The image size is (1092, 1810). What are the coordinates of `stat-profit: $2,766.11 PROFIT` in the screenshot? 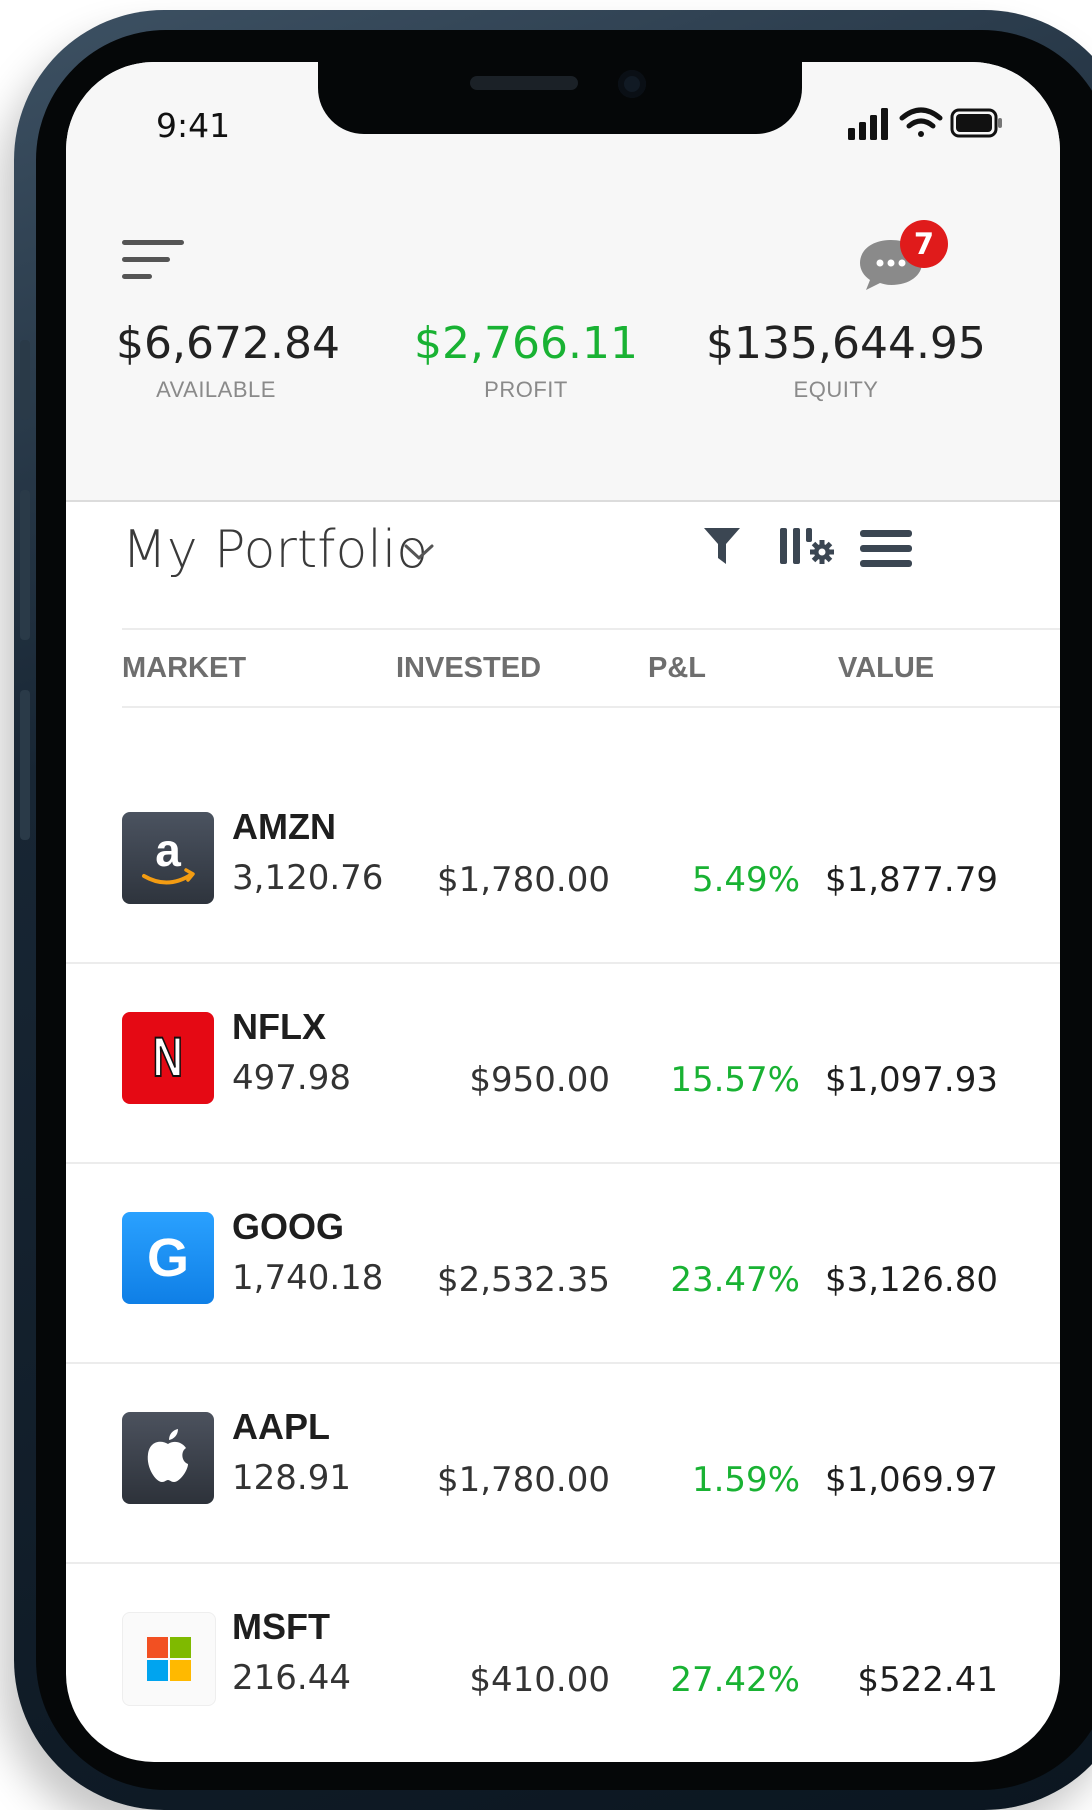 It's located at (526, 360).